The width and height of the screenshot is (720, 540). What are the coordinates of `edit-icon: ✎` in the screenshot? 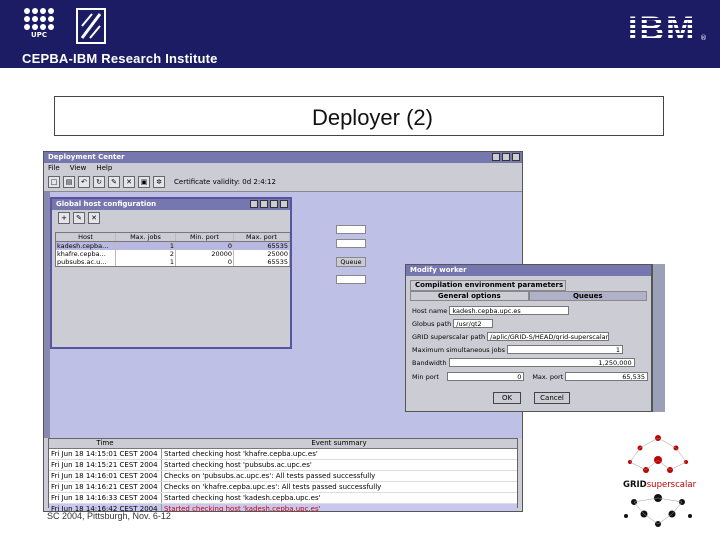 It's located at (114, 182).